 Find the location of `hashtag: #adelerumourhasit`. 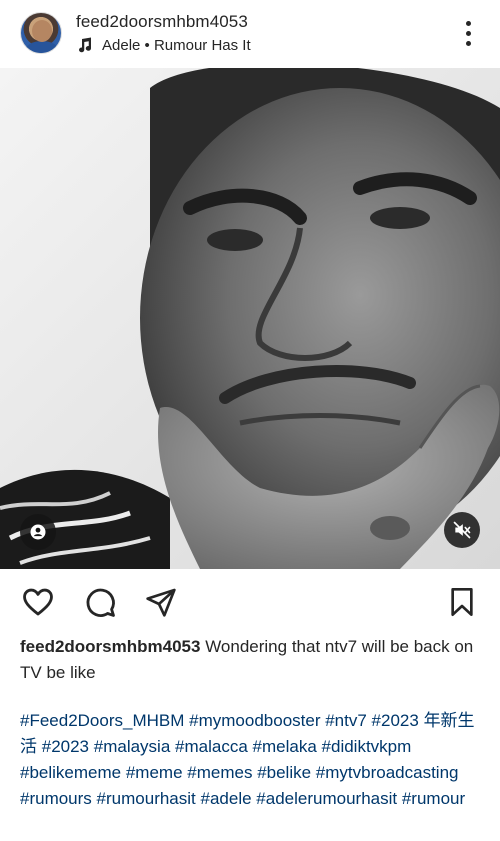

hashtag: #adelerumourhasit is located at coordinates (326, 798).